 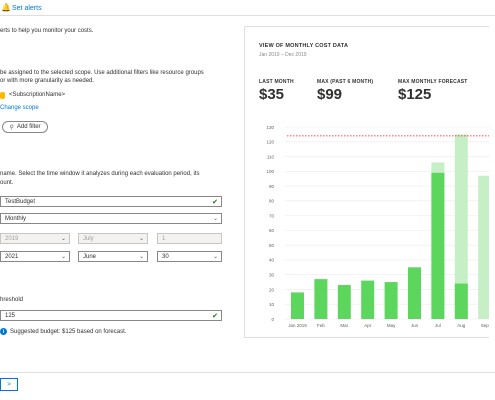 I want to click on amount-input: 125 ✔, so click(x=111, y=315).